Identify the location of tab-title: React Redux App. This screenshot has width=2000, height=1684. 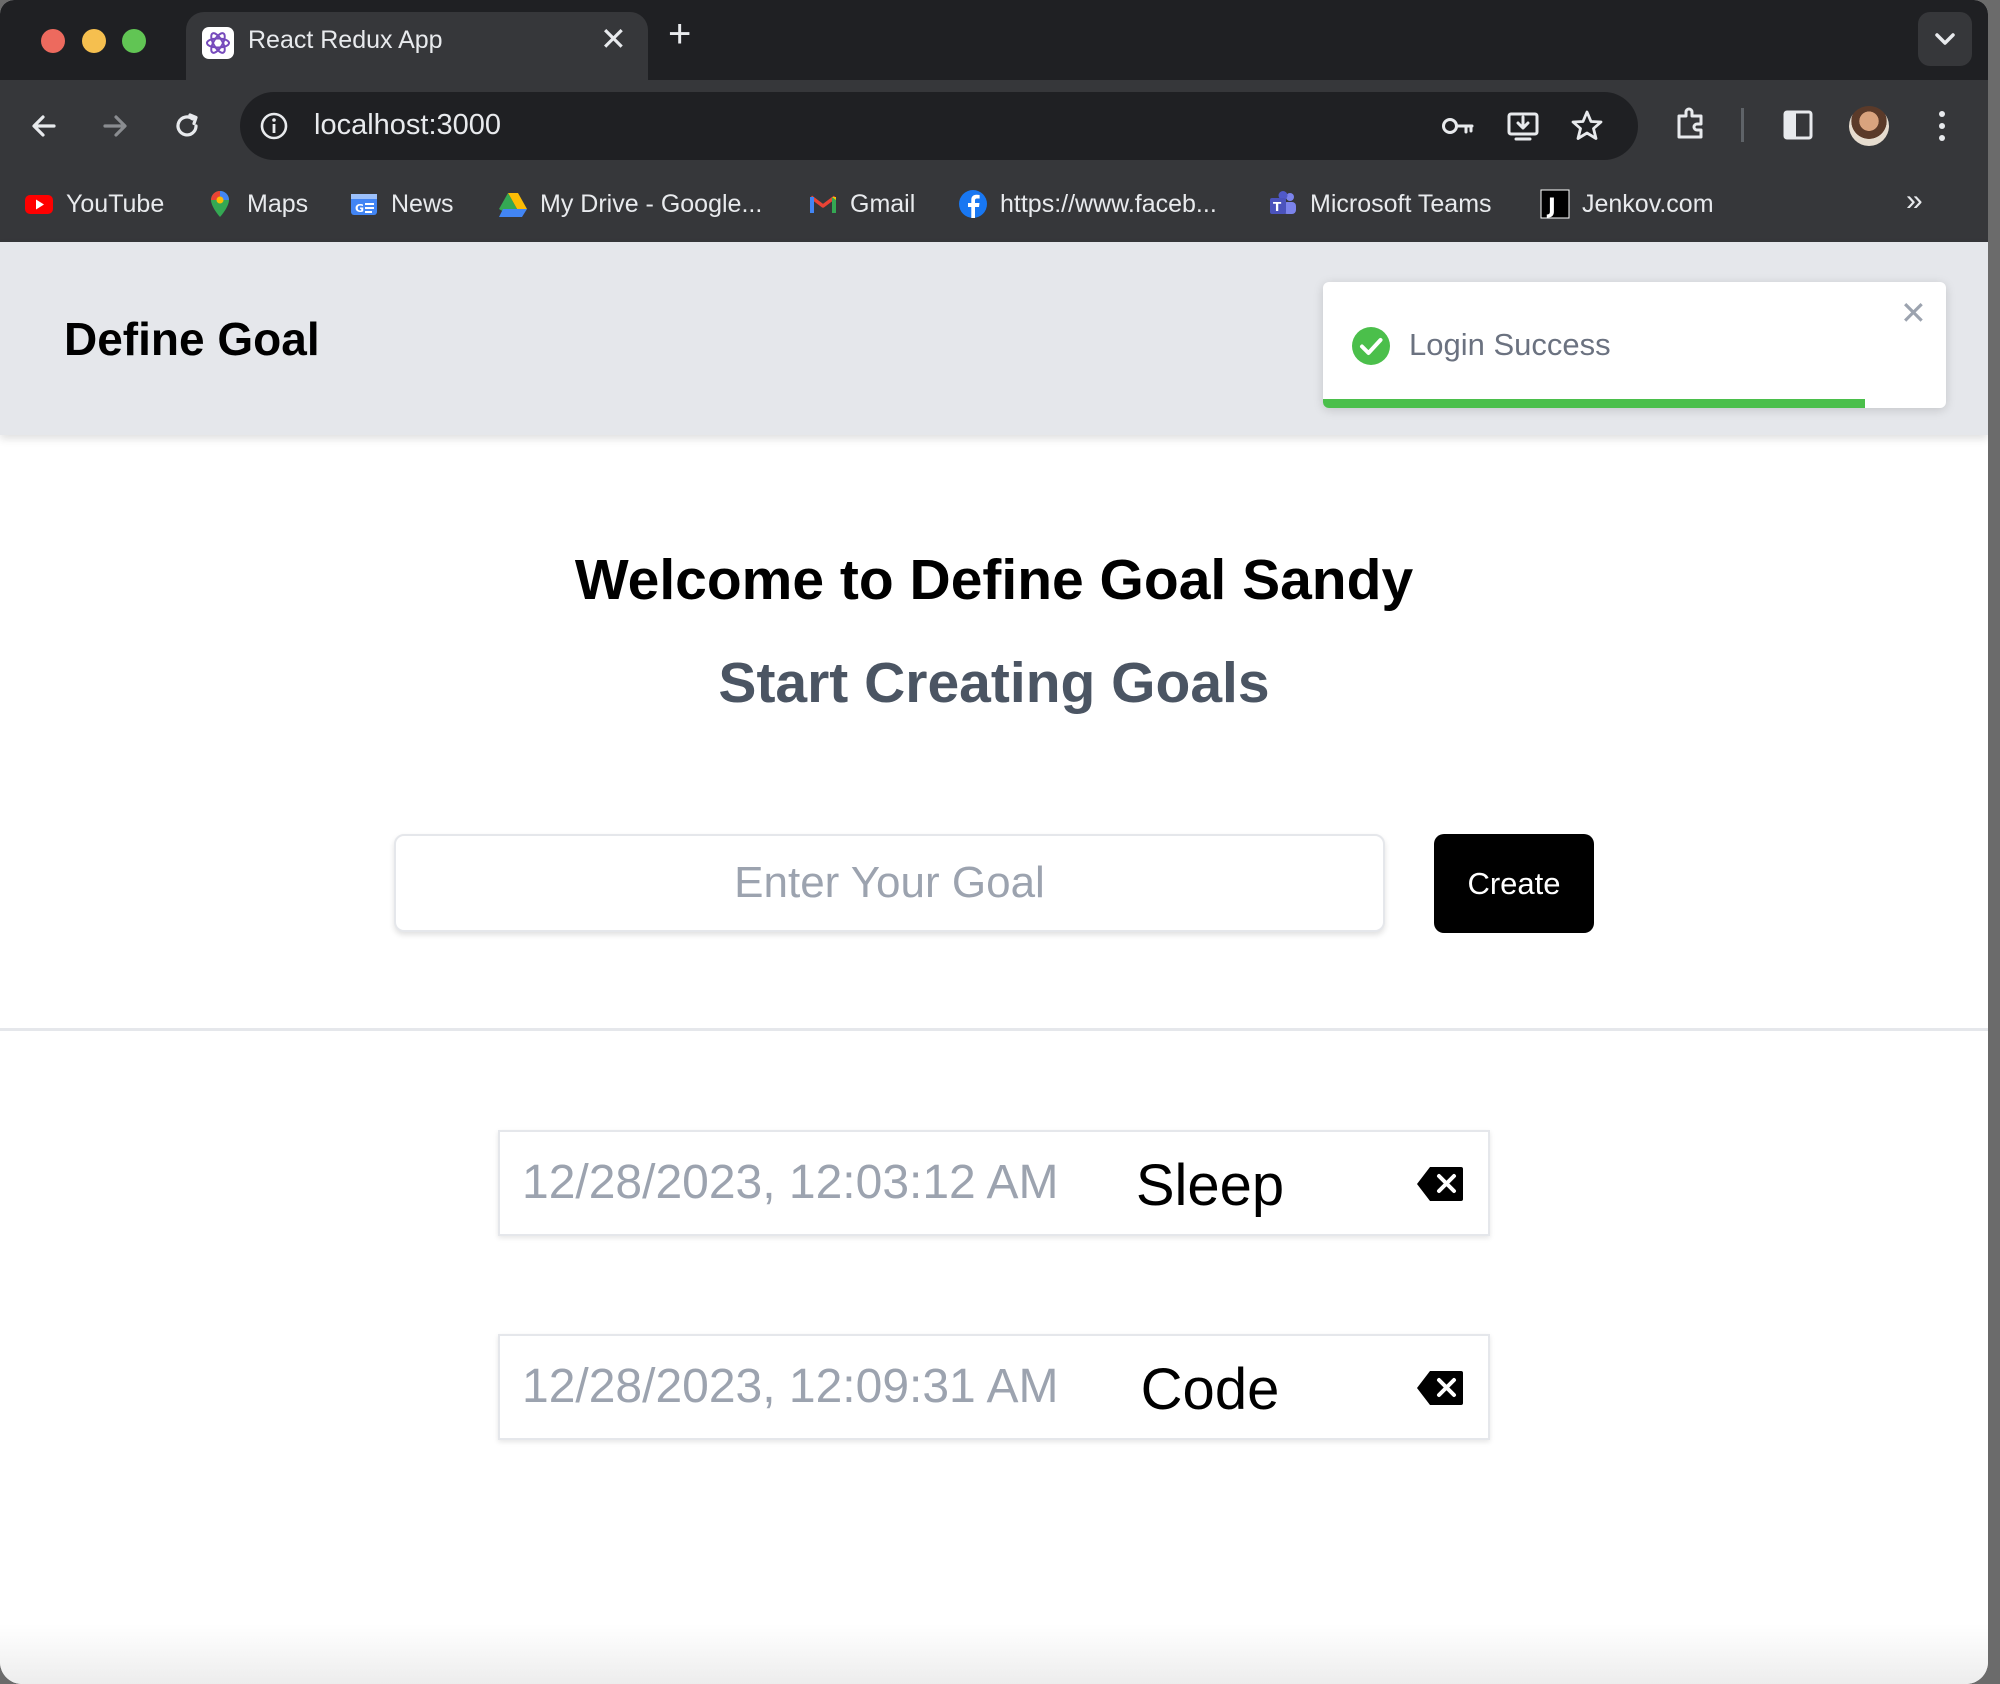
(345, 40).